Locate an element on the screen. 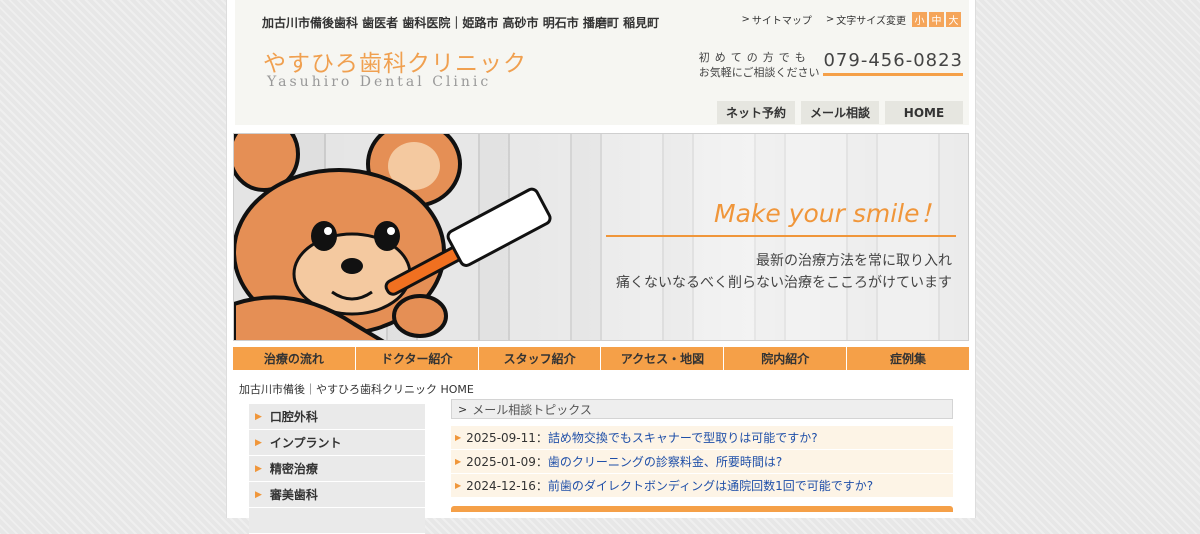  nav-treatment-flow: 治療の流れ is located at coordinates (294, 358).